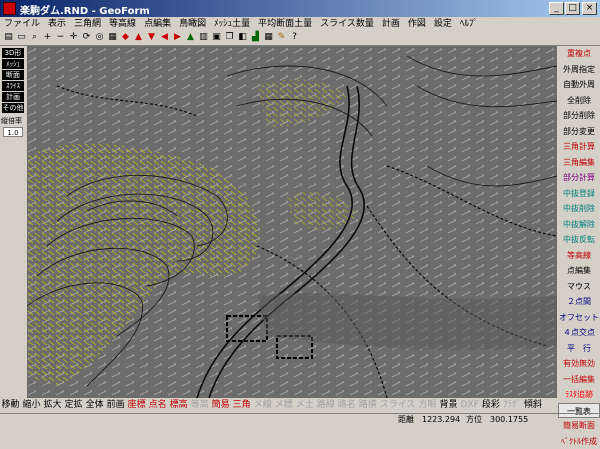 This screenshot has width=600, height=449. Describe the element at coordinates (57, 24) in the screenshot. I see `menu-item: 表示` at that location.